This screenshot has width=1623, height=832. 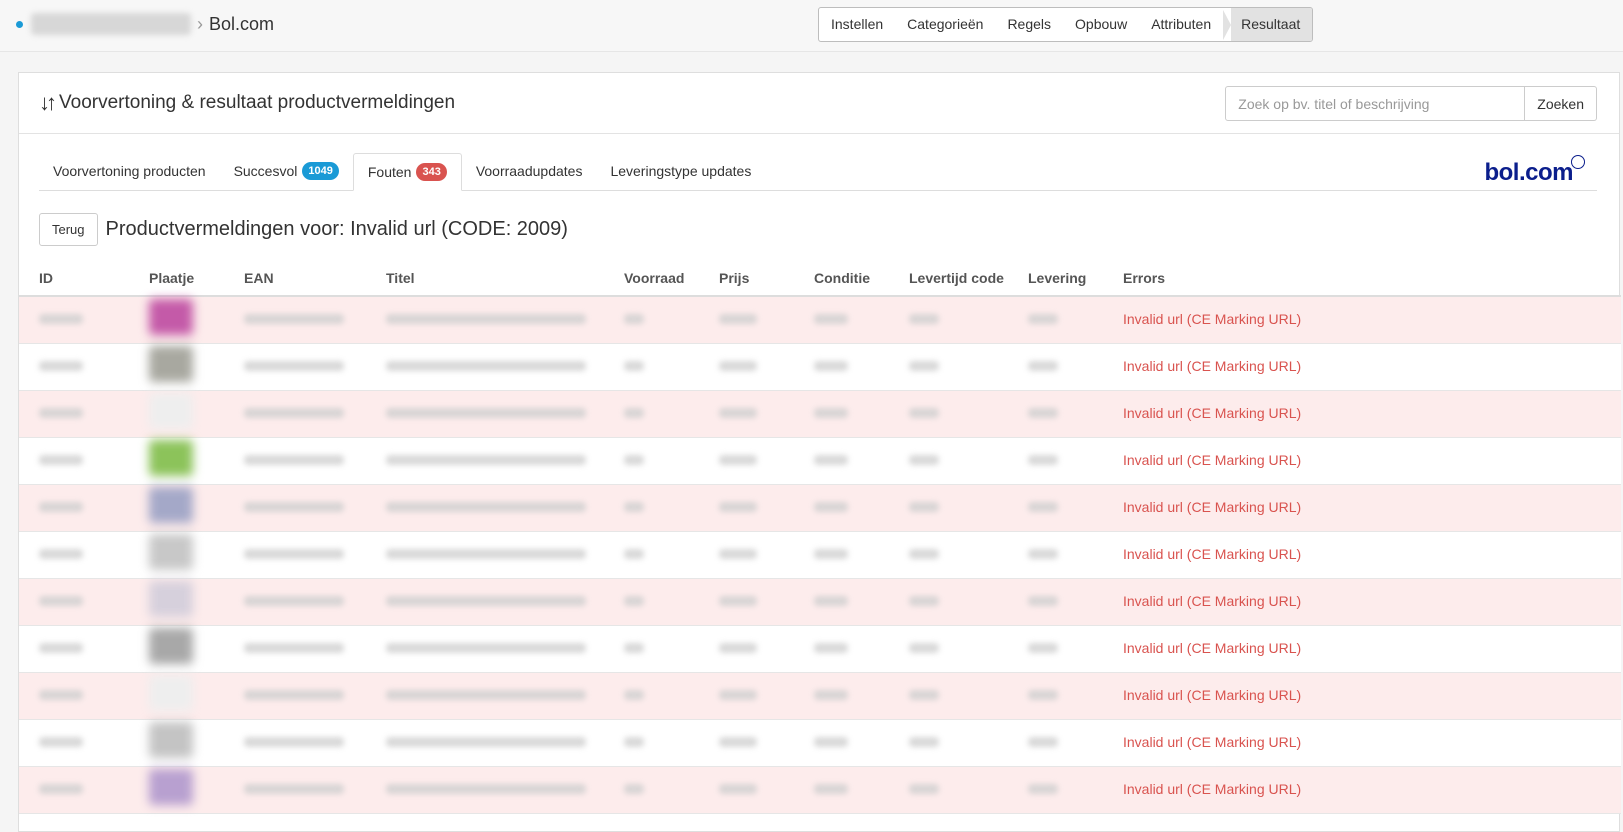 I want to click on tab-voorvertoning: Voorvertoning producten, so click(x=129, y=171).